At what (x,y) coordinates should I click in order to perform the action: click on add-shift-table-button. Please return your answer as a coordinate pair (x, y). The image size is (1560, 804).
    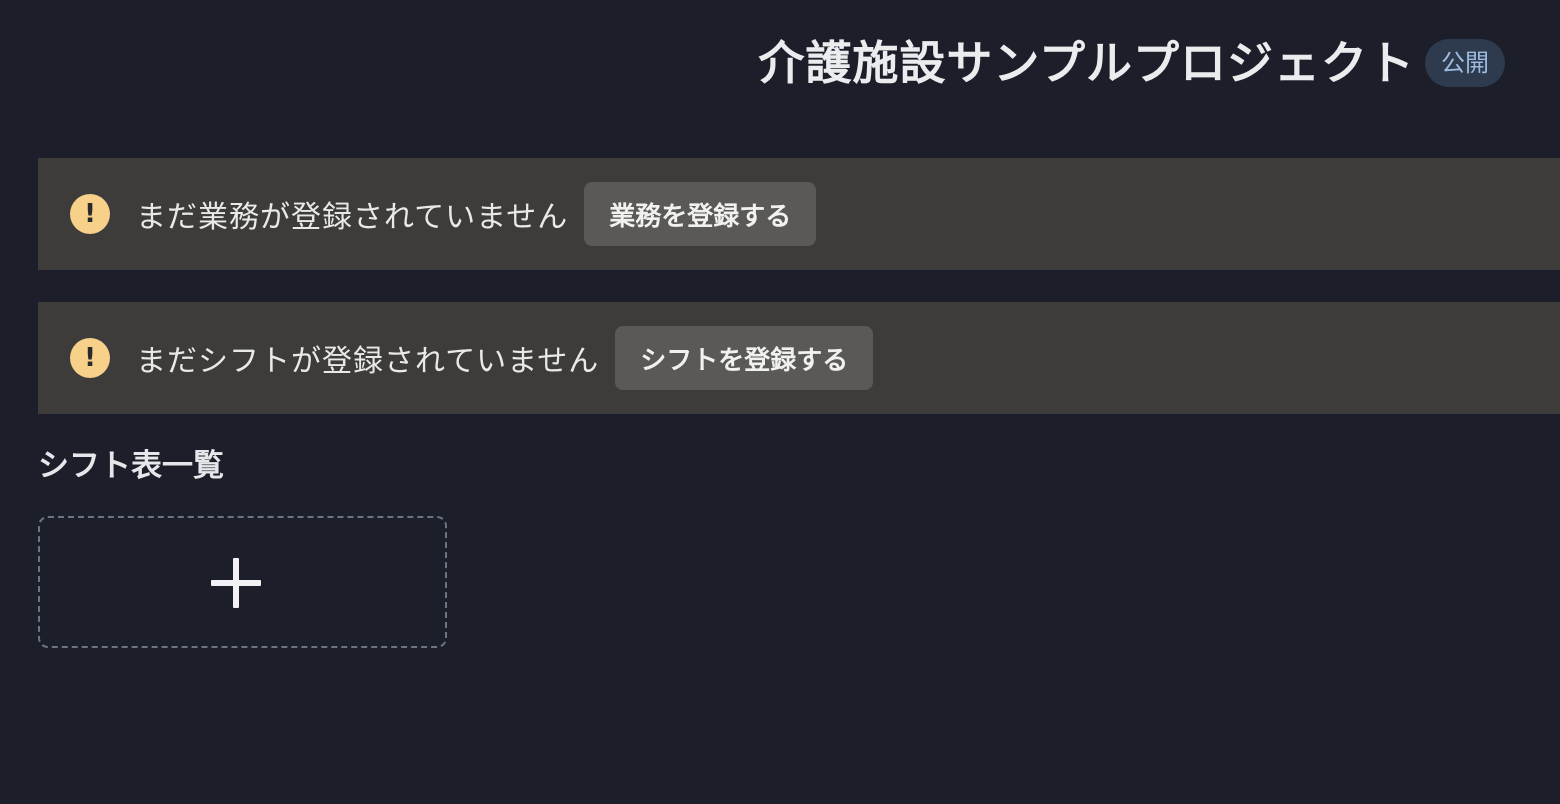
    Looking at the image, I should click on (242, 582).